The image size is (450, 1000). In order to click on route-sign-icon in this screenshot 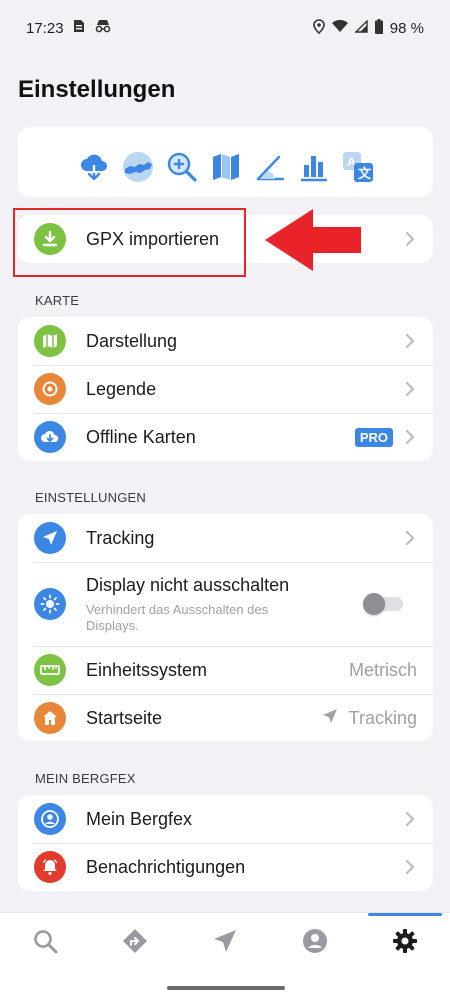, I will do `click(135, 943)`.